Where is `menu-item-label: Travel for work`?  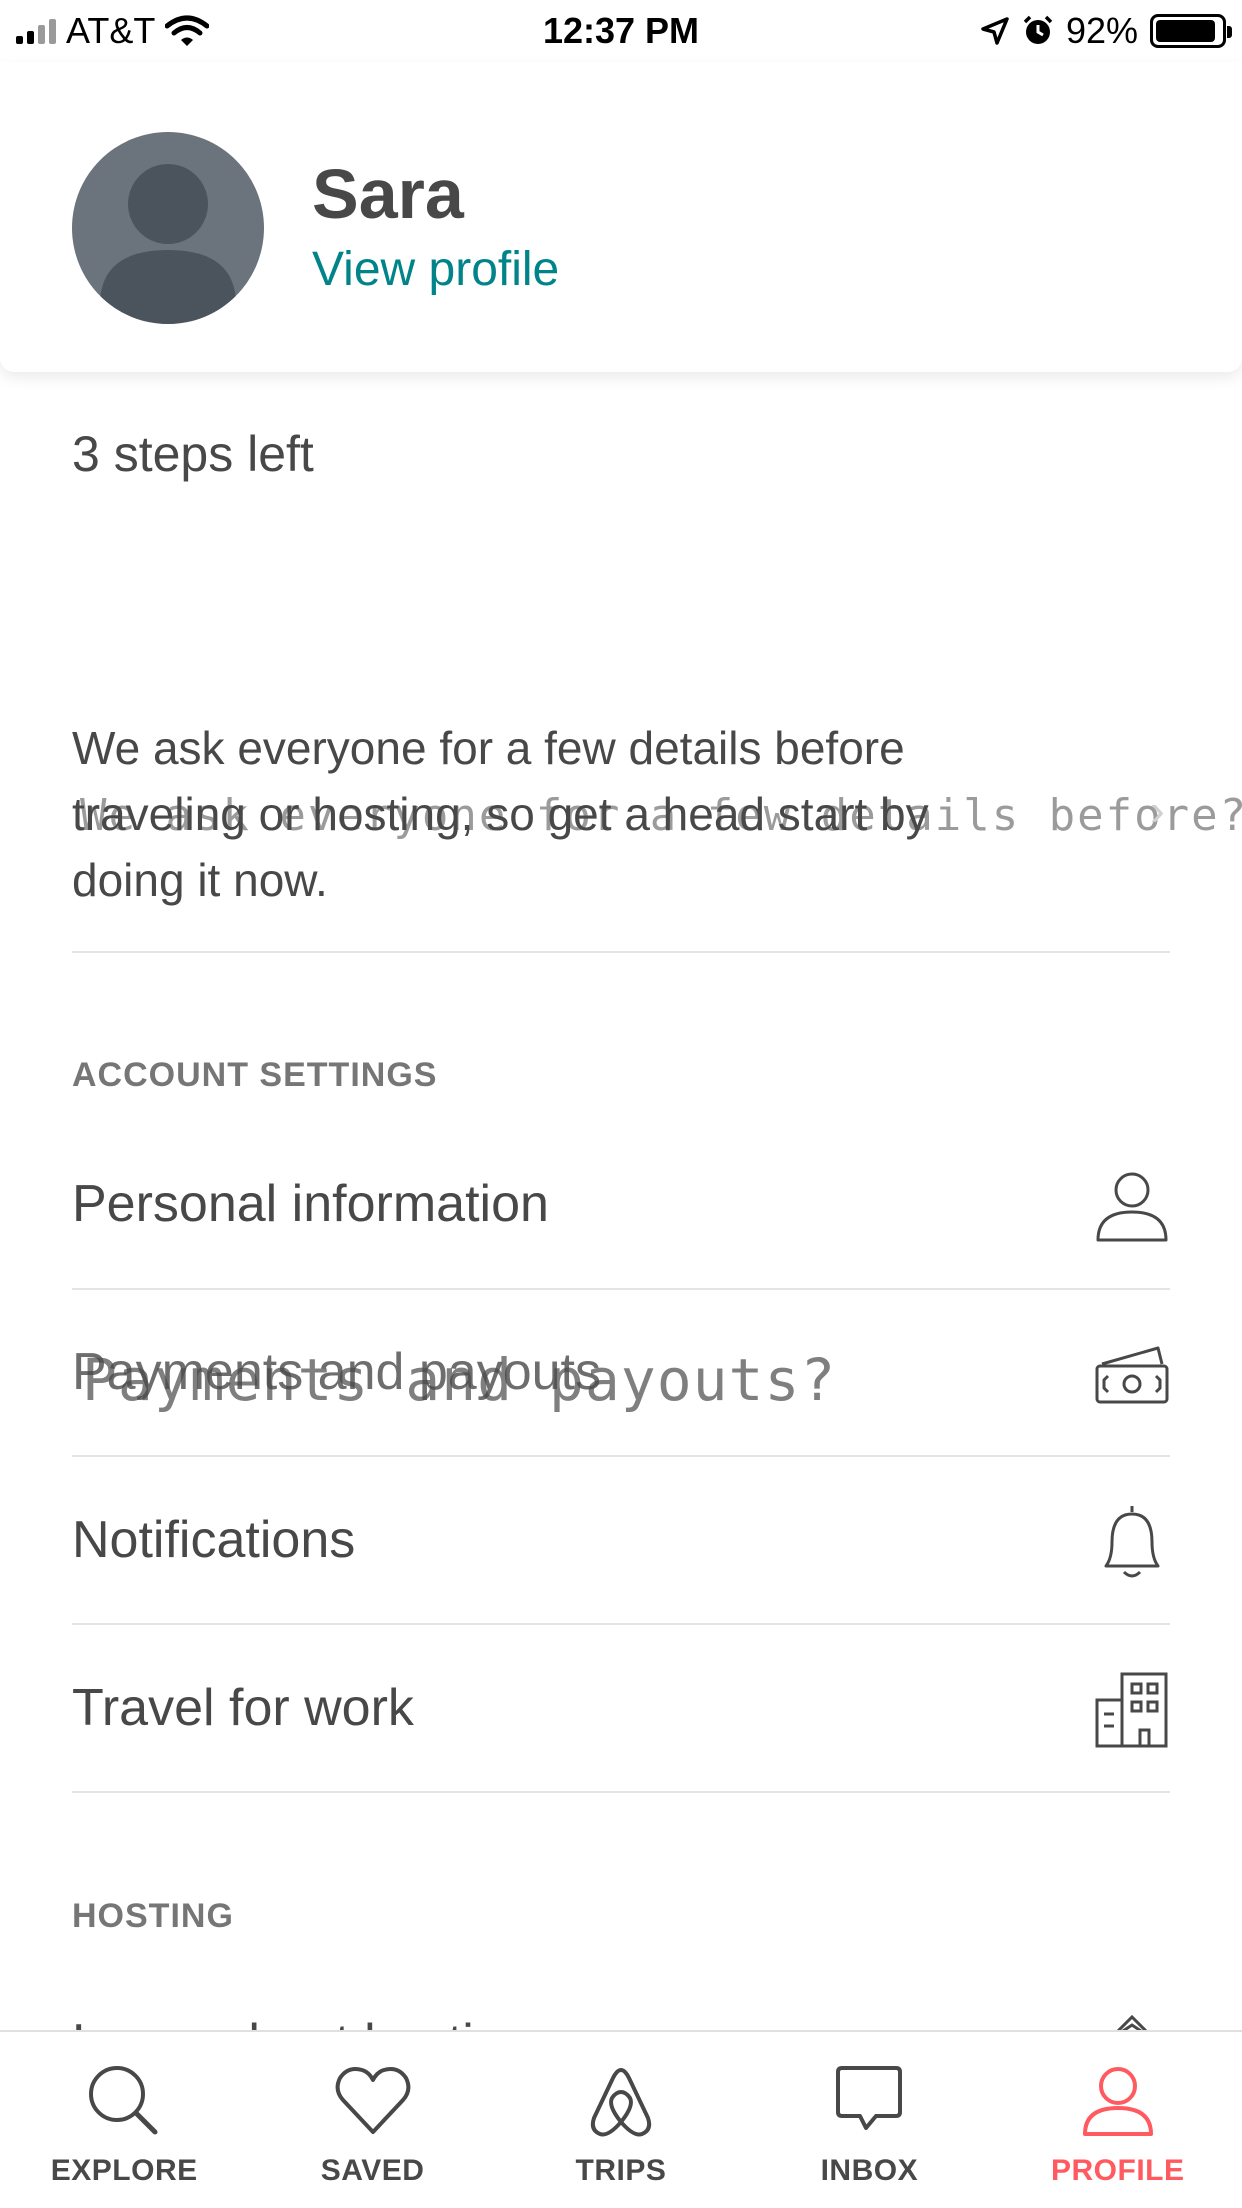 menu-item-label: Travel for work is located at coordinates (243, 1708).